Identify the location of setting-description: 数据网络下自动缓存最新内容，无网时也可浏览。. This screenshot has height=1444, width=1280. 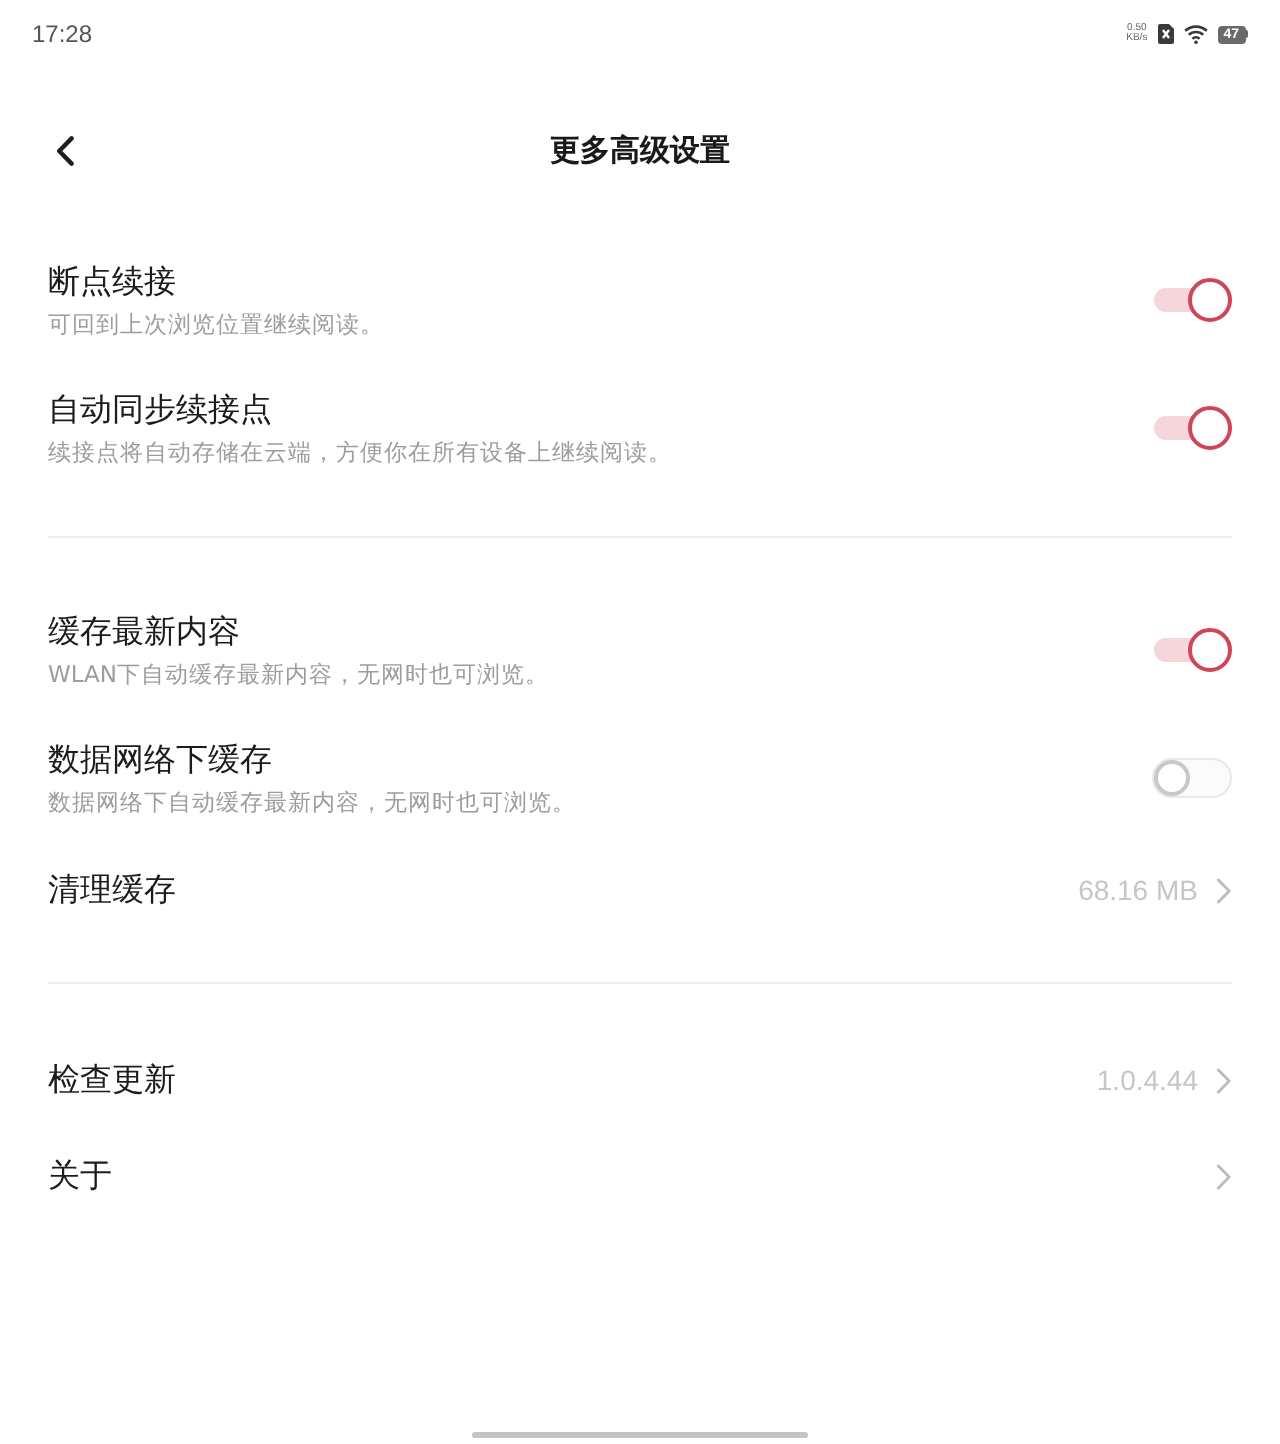
(312, 802).